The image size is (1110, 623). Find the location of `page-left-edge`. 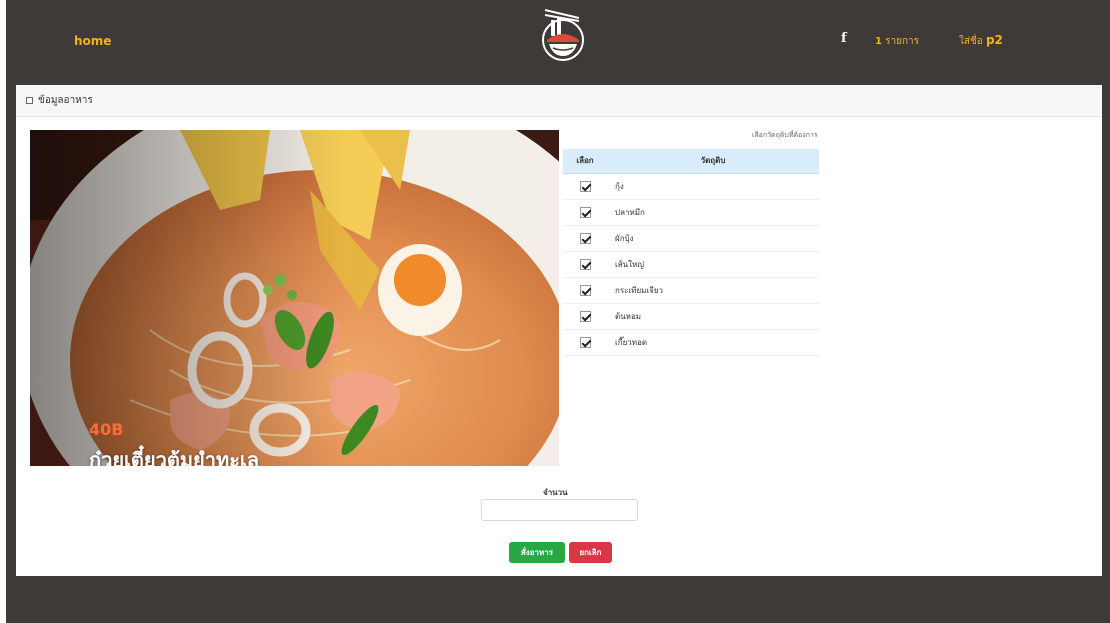

page-left-edge is located at coordinates (3, 311).